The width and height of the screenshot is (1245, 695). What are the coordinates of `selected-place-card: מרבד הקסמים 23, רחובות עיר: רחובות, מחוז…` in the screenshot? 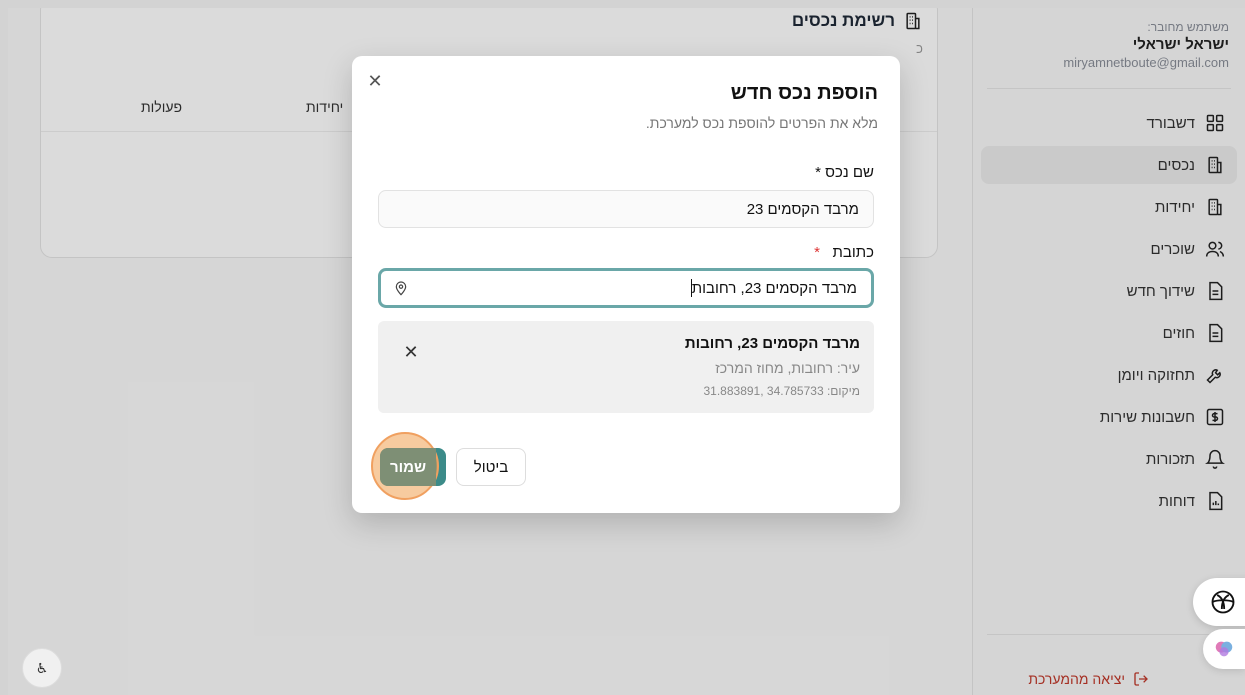 It's located at (626, 367).